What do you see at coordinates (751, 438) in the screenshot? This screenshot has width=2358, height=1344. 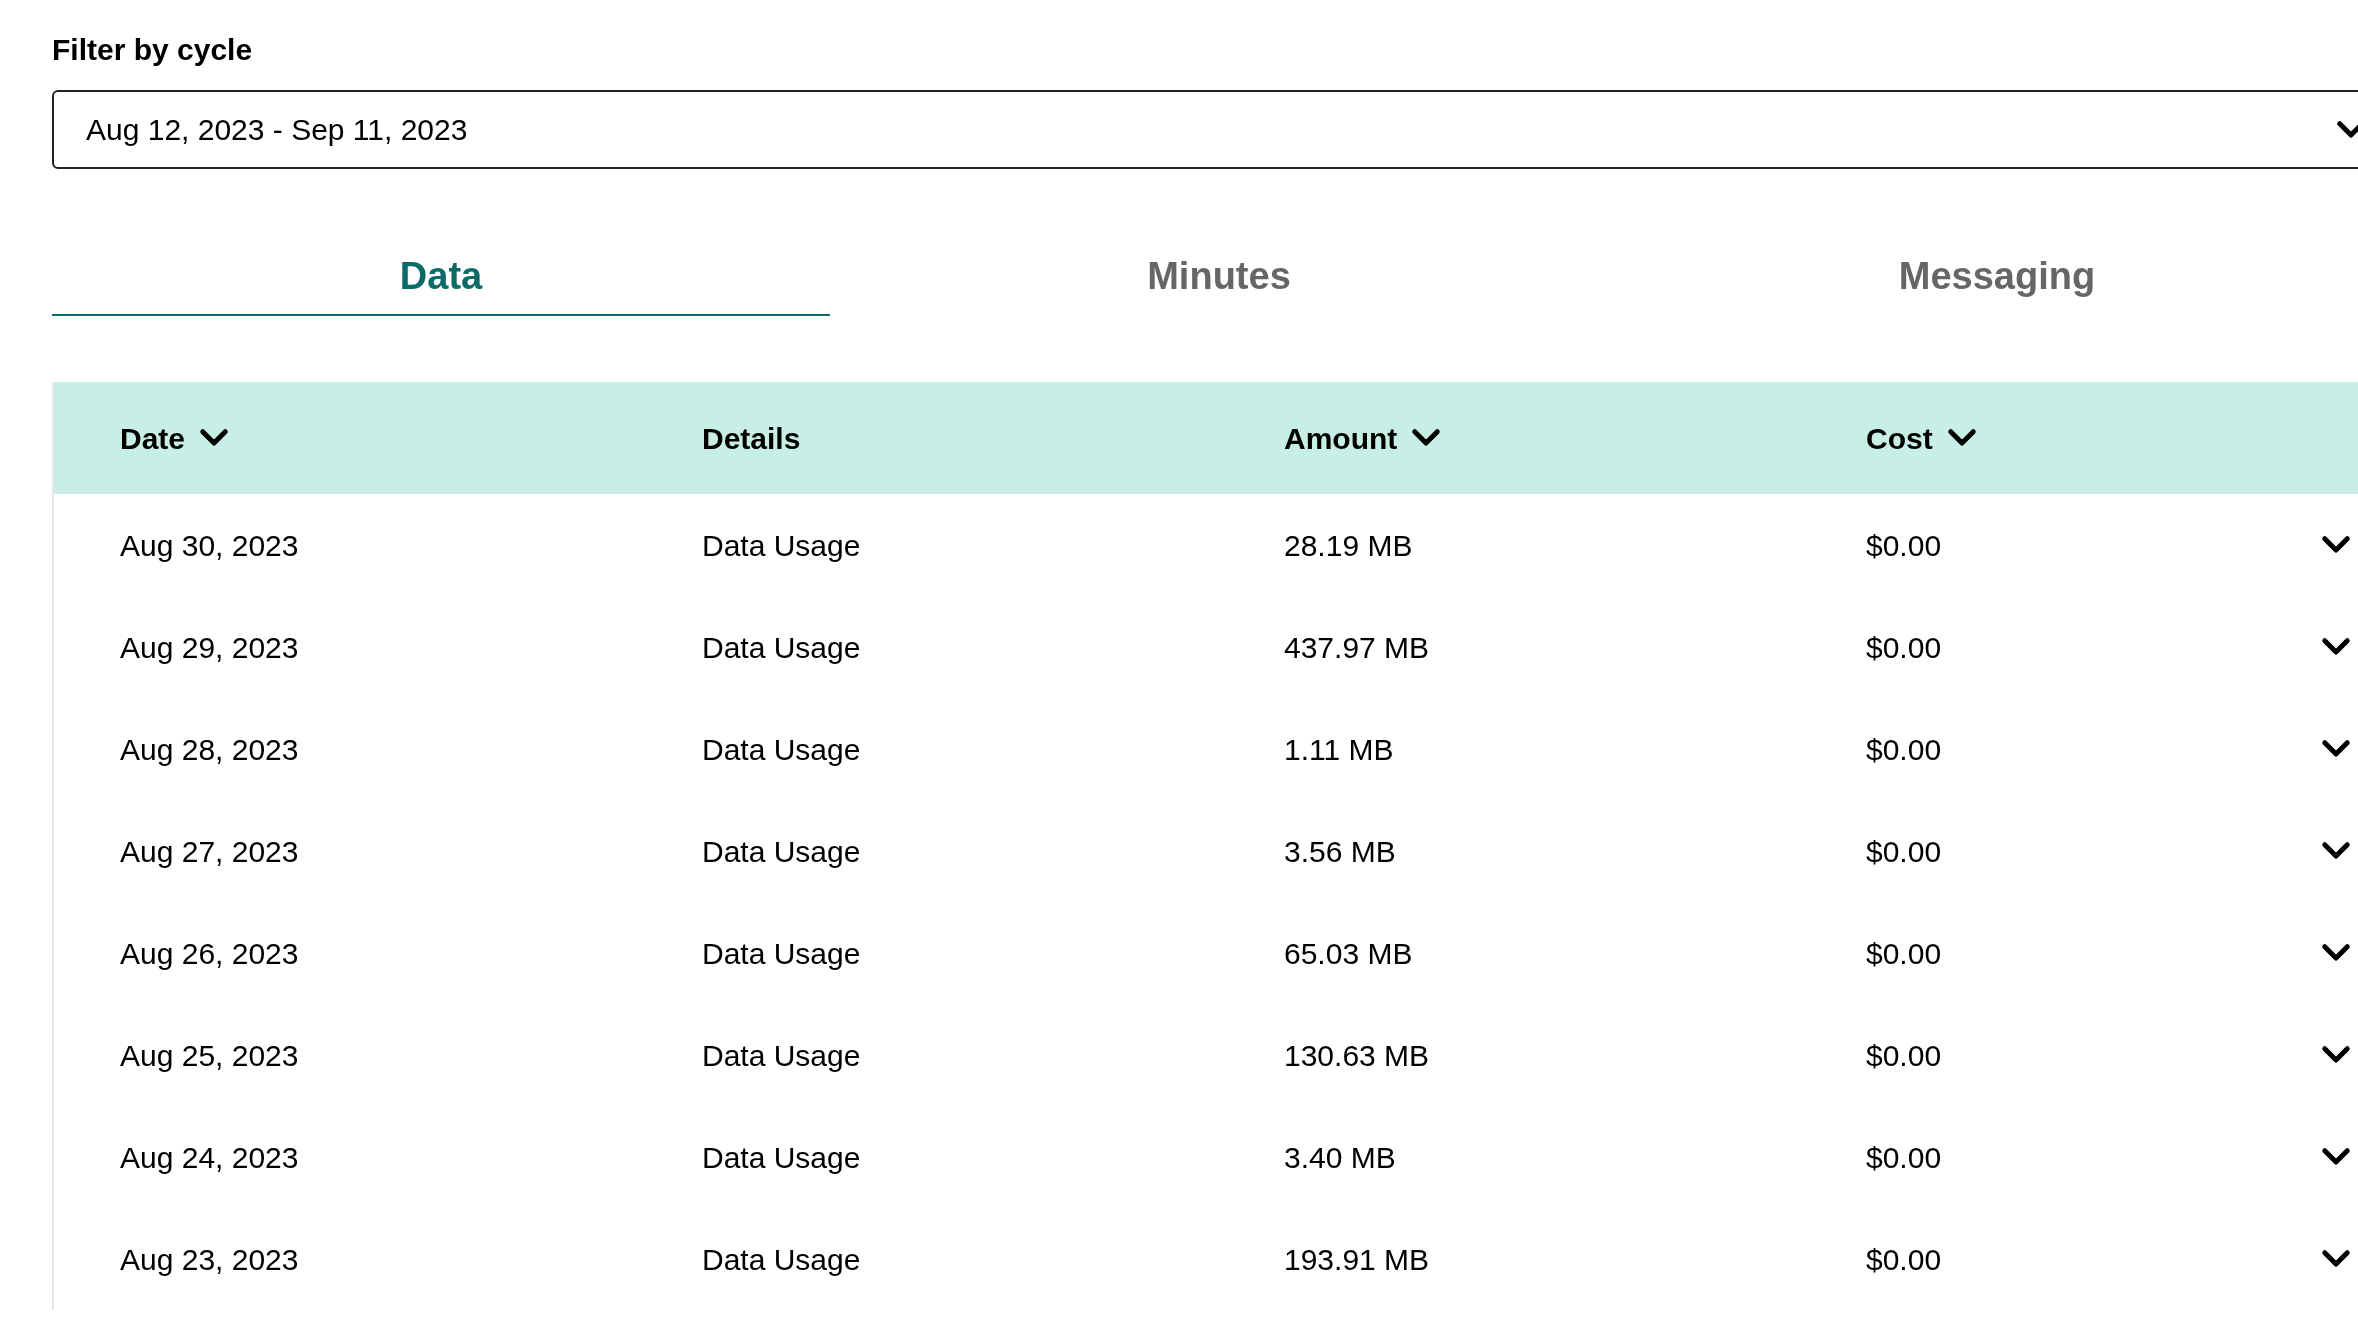 I see `column-header: Details` at bounding box center [751, 438].